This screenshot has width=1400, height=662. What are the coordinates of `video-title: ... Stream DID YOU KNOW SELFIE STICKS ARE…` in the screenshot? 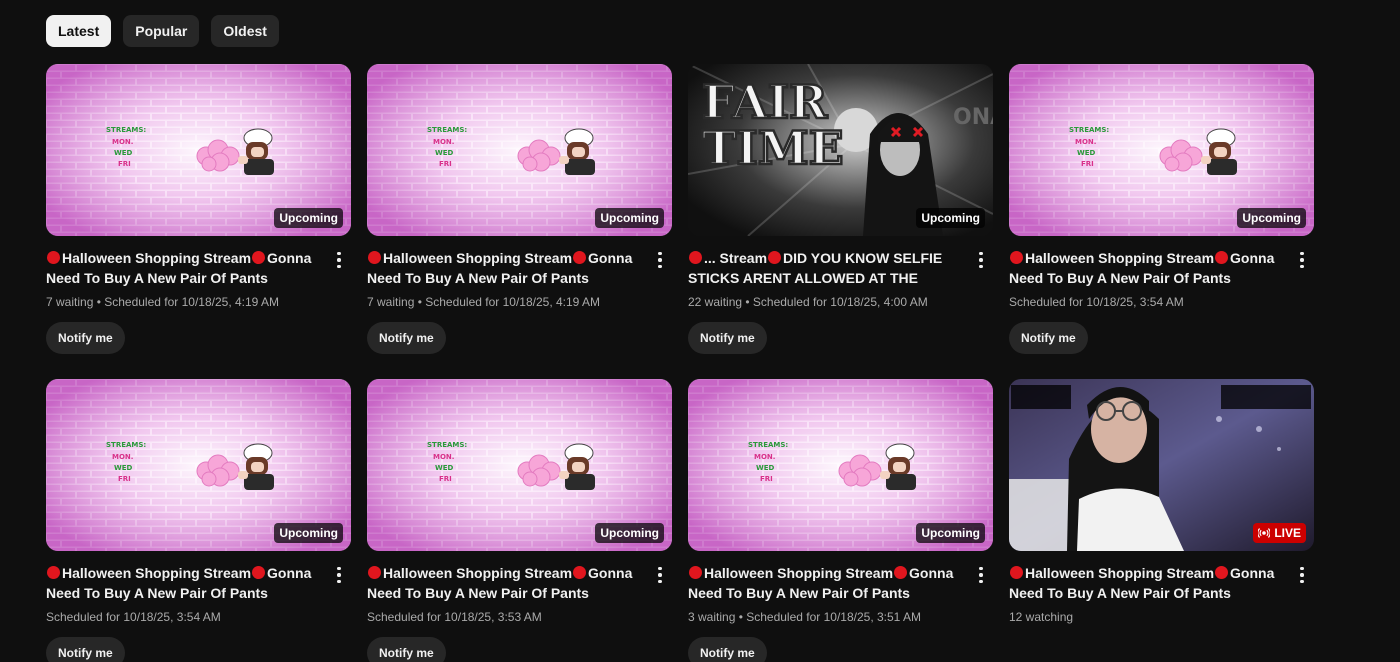 It's located at (825, 268).